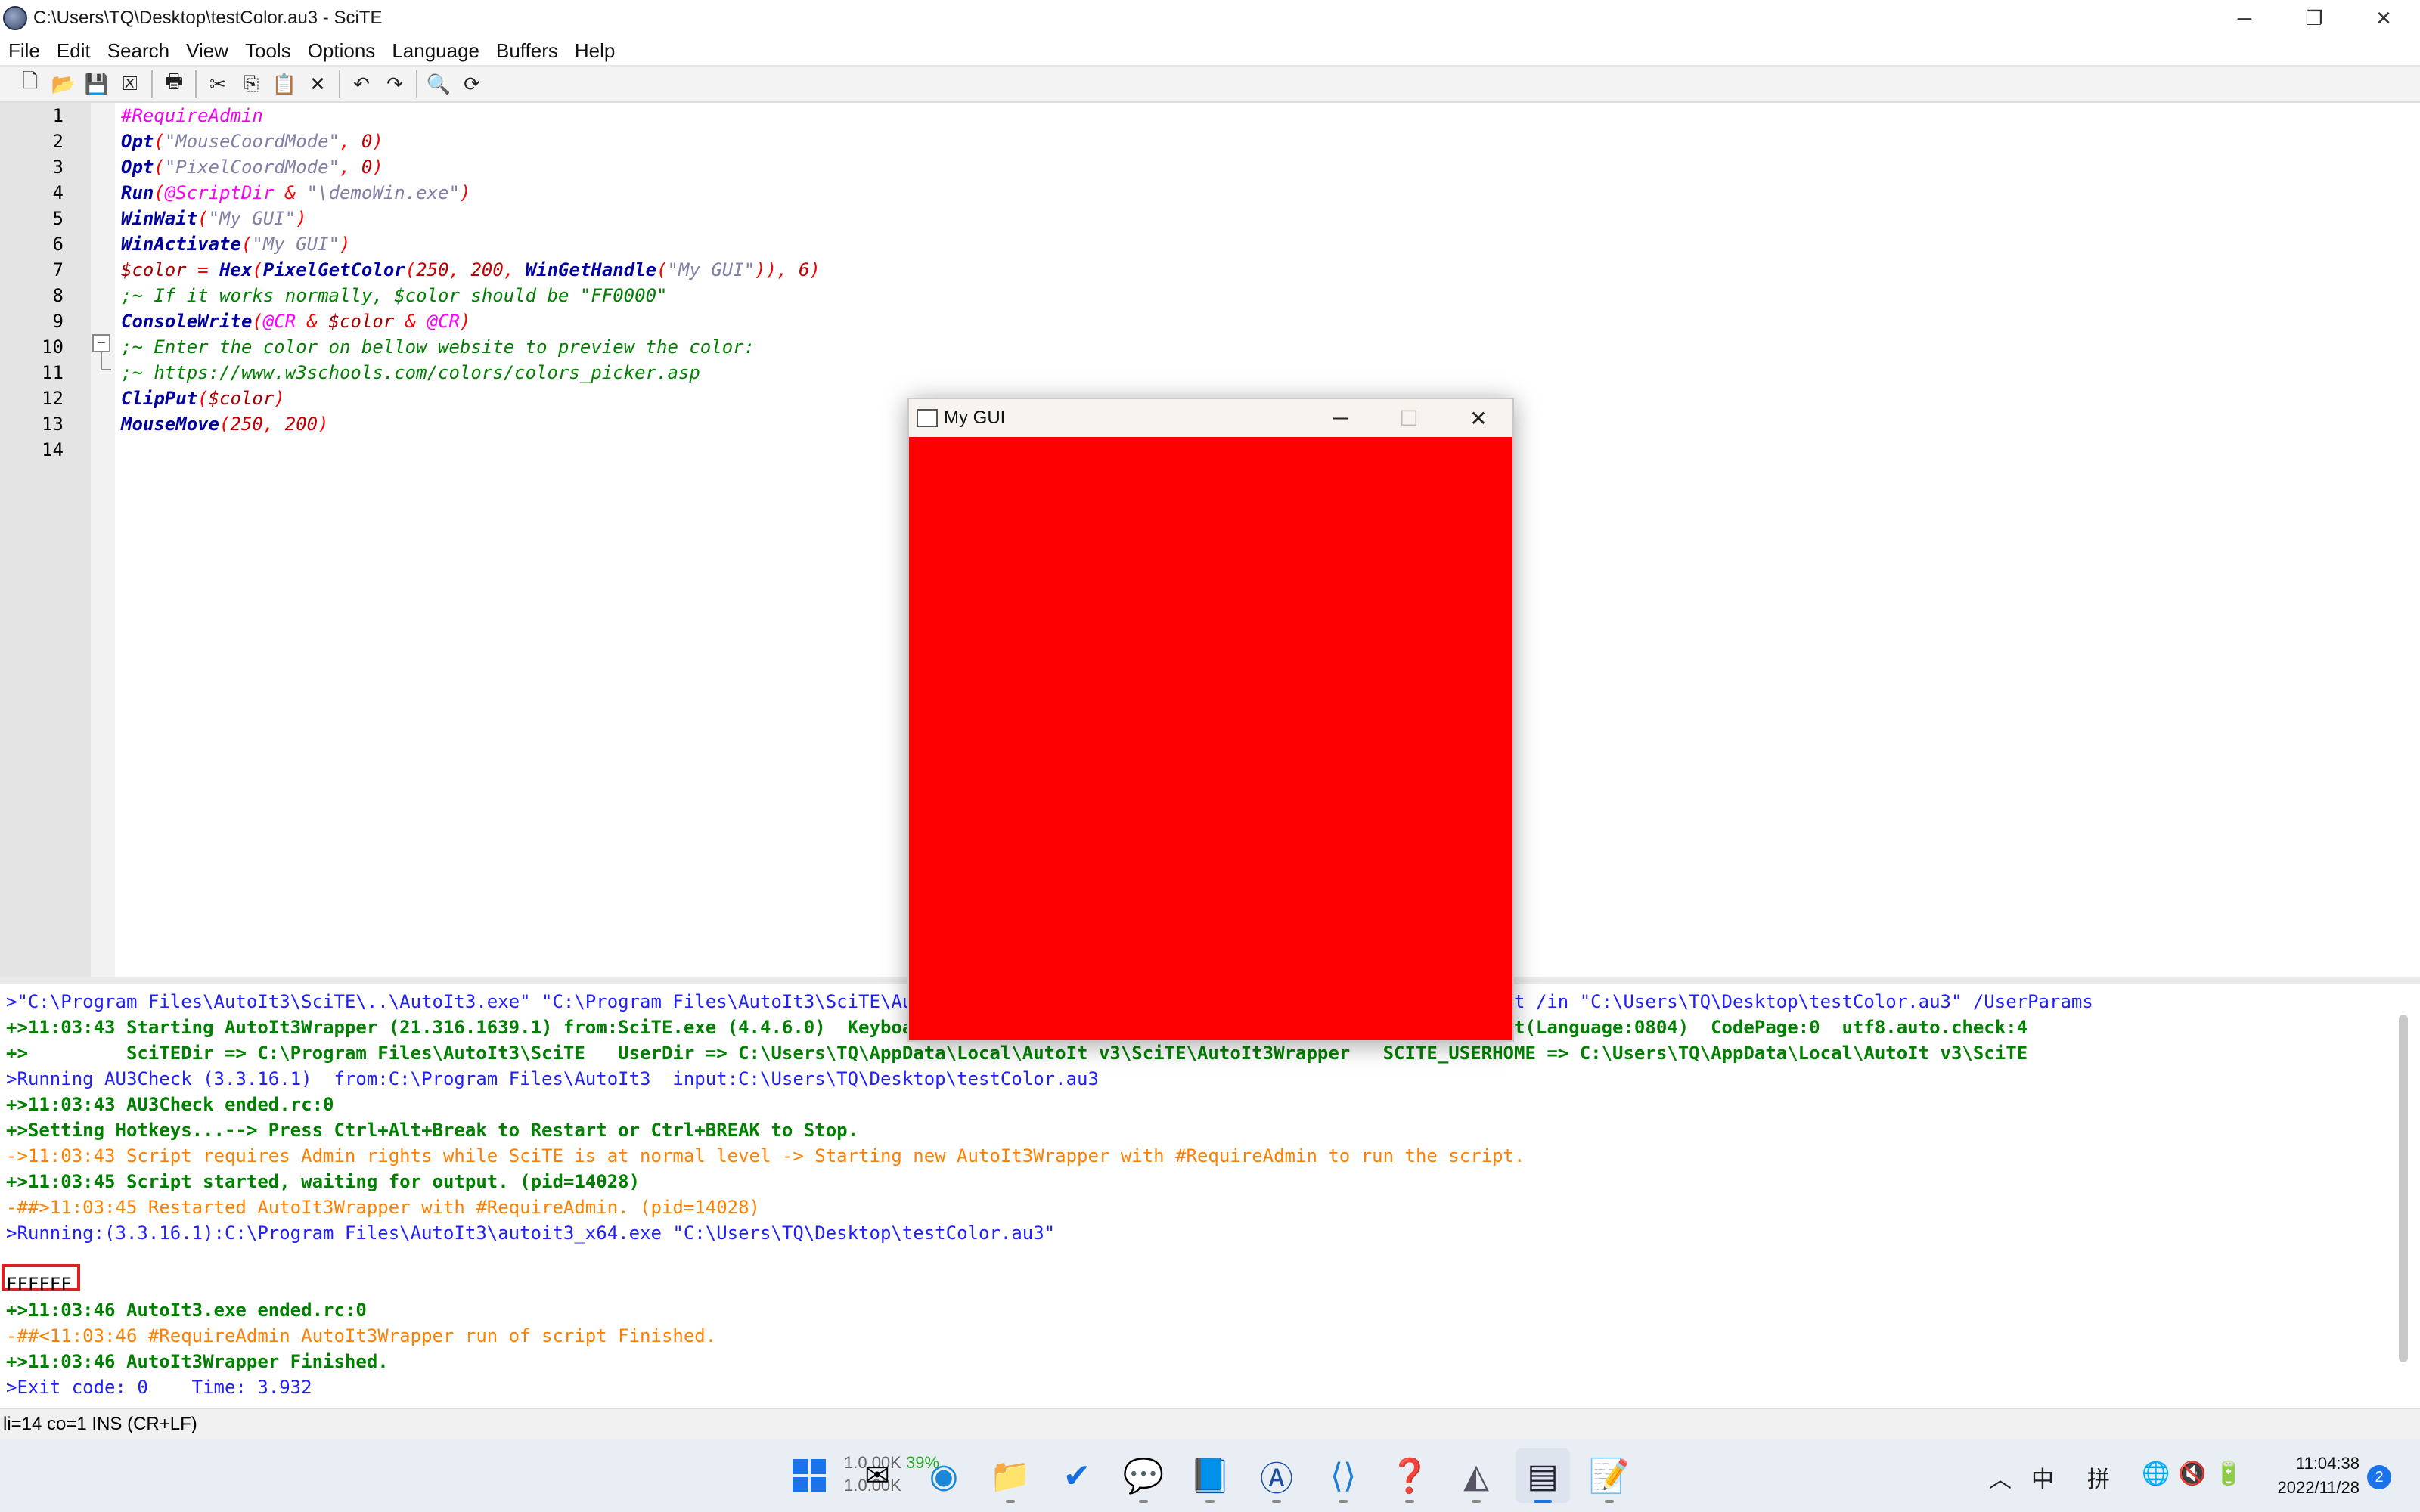  Describe the element at coordinates (58, 269) in the screenshot. I see `line-number: 7` at that location.